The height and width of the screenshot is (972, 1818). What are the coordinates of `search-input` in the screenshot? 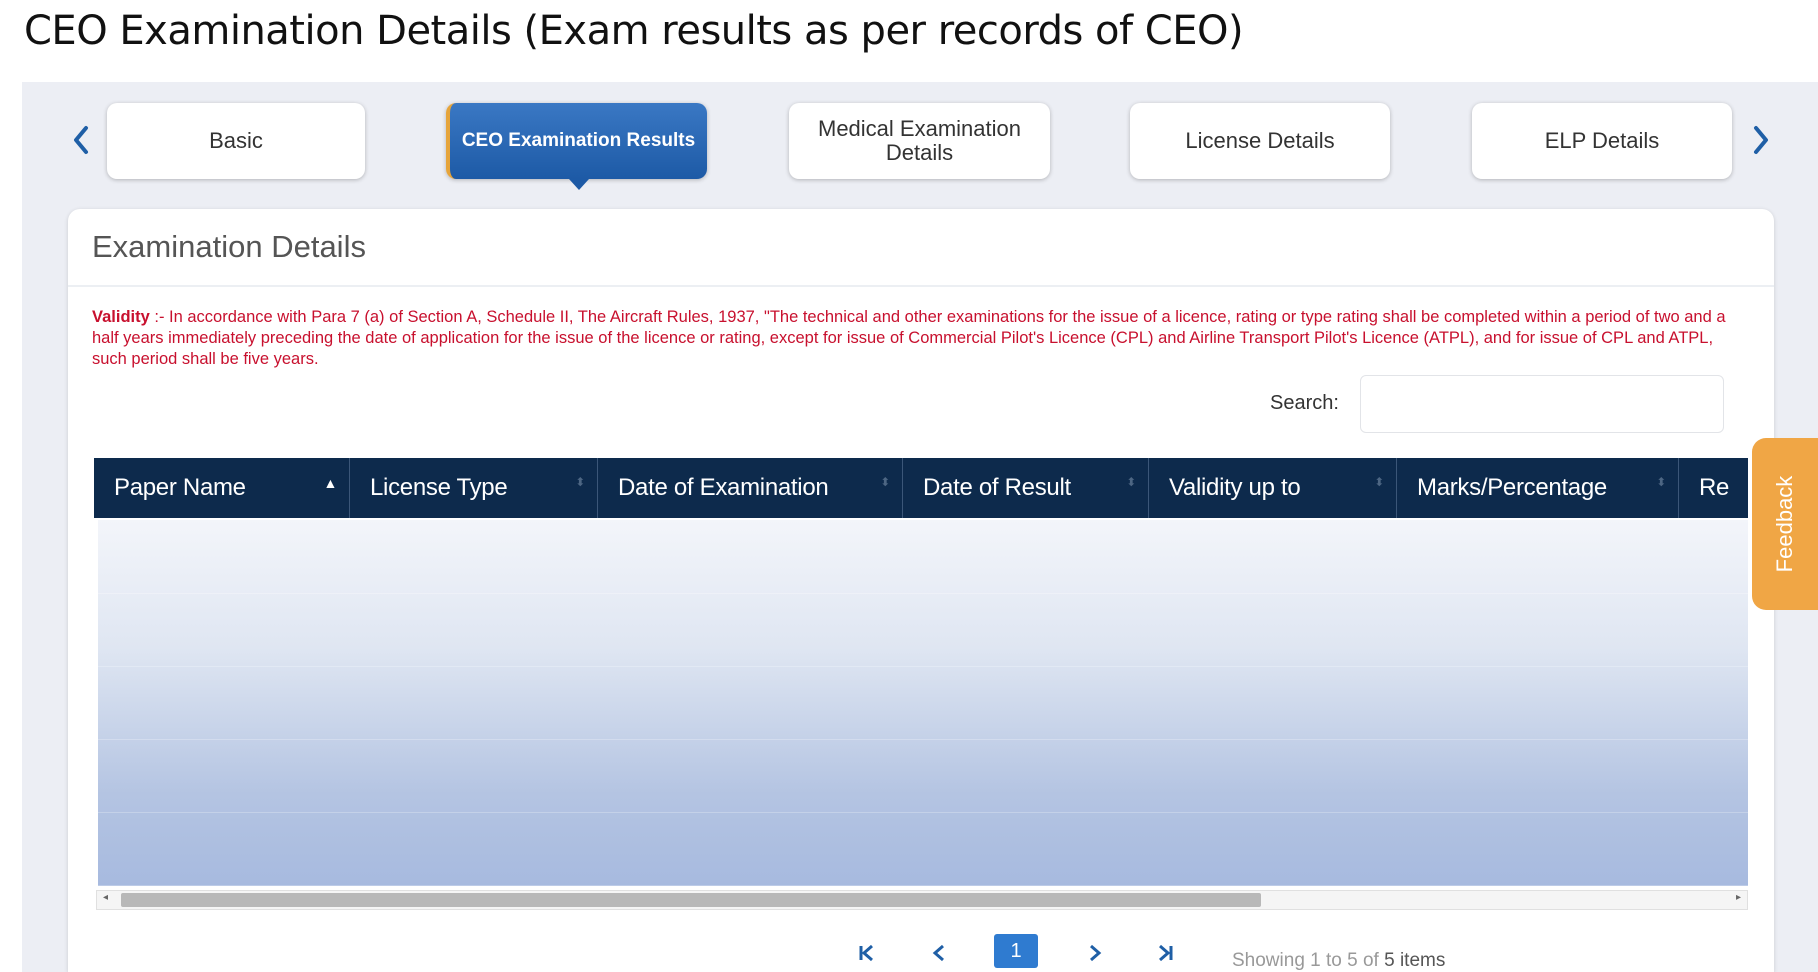 It's located at (1542, 404).